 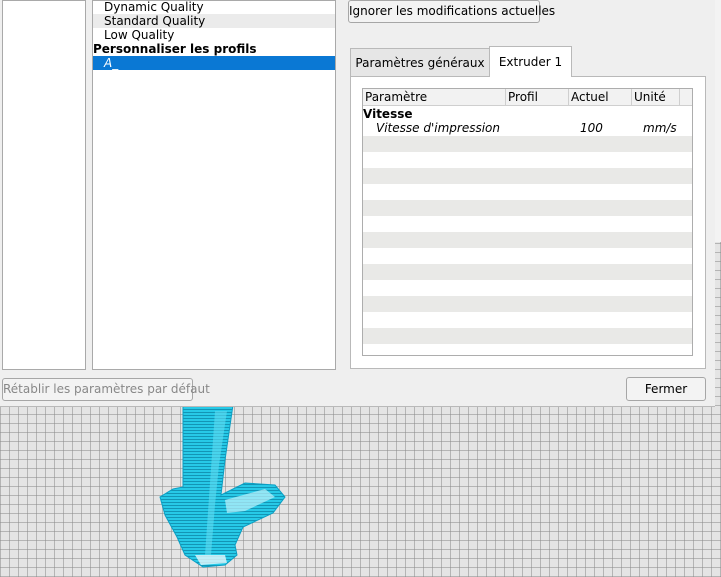 I want to click on parameter-cell: Vitesse d'impression, so click(x=438, y=128).